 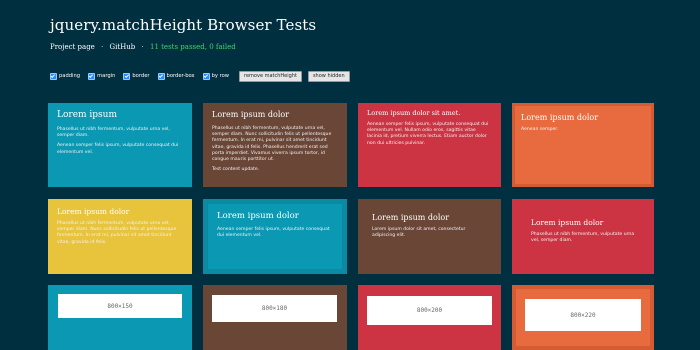 What do you see at coordinates (141, 76) in the screenshot?
I see `checkbox-label: border` at bounding box center [141, 76].